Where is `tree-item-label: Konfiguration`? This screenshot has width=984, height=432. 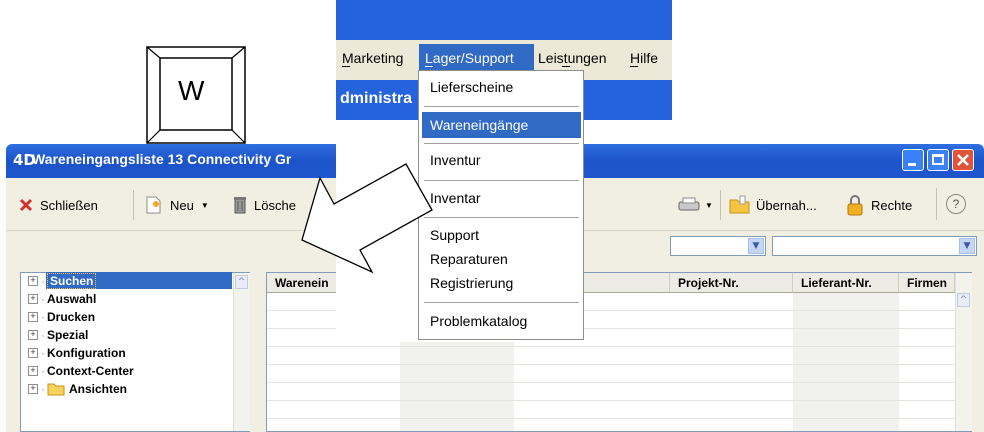 tree-item-label: Konfiguration is located at coordinates (86, 352).